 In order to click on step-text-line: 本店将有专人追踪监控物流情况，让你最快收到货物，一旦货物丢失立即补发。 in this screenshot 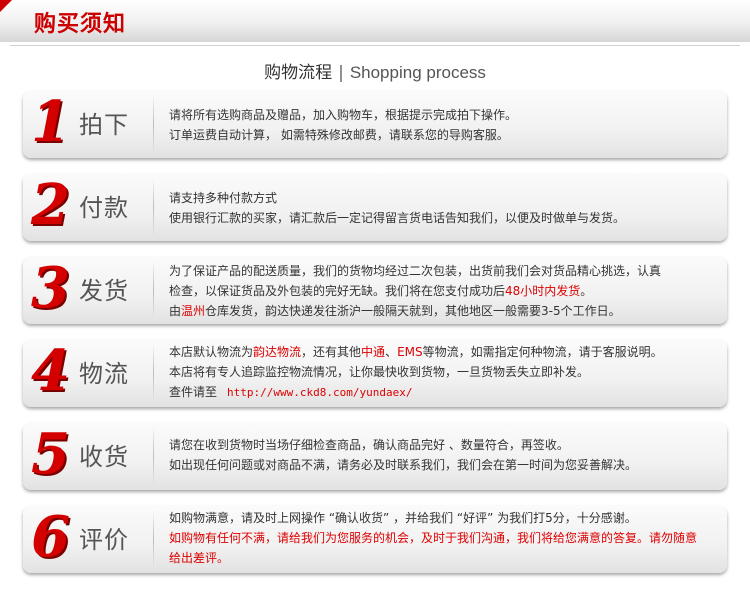, I will do `click(379, 372)`.